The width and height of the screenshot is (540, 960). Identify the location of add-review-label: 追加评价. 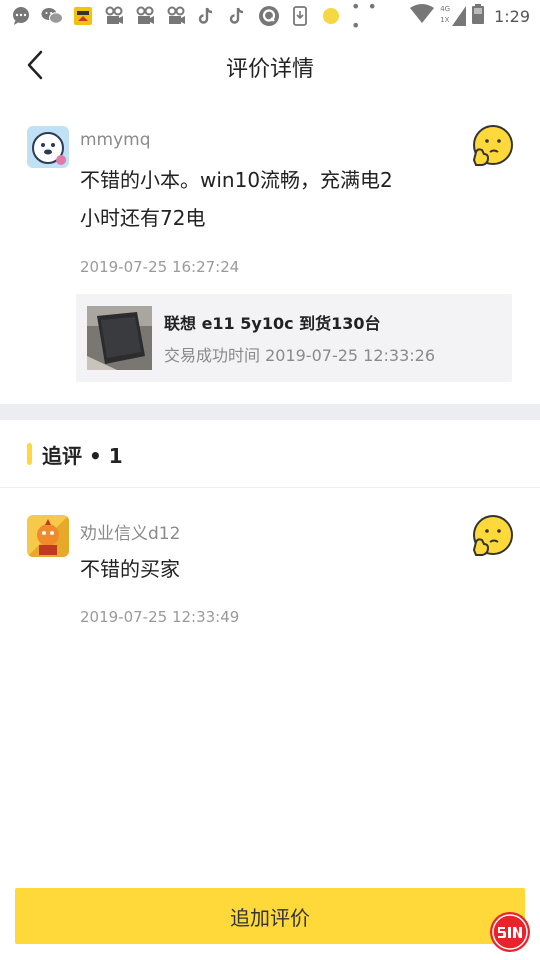
(270, 917).